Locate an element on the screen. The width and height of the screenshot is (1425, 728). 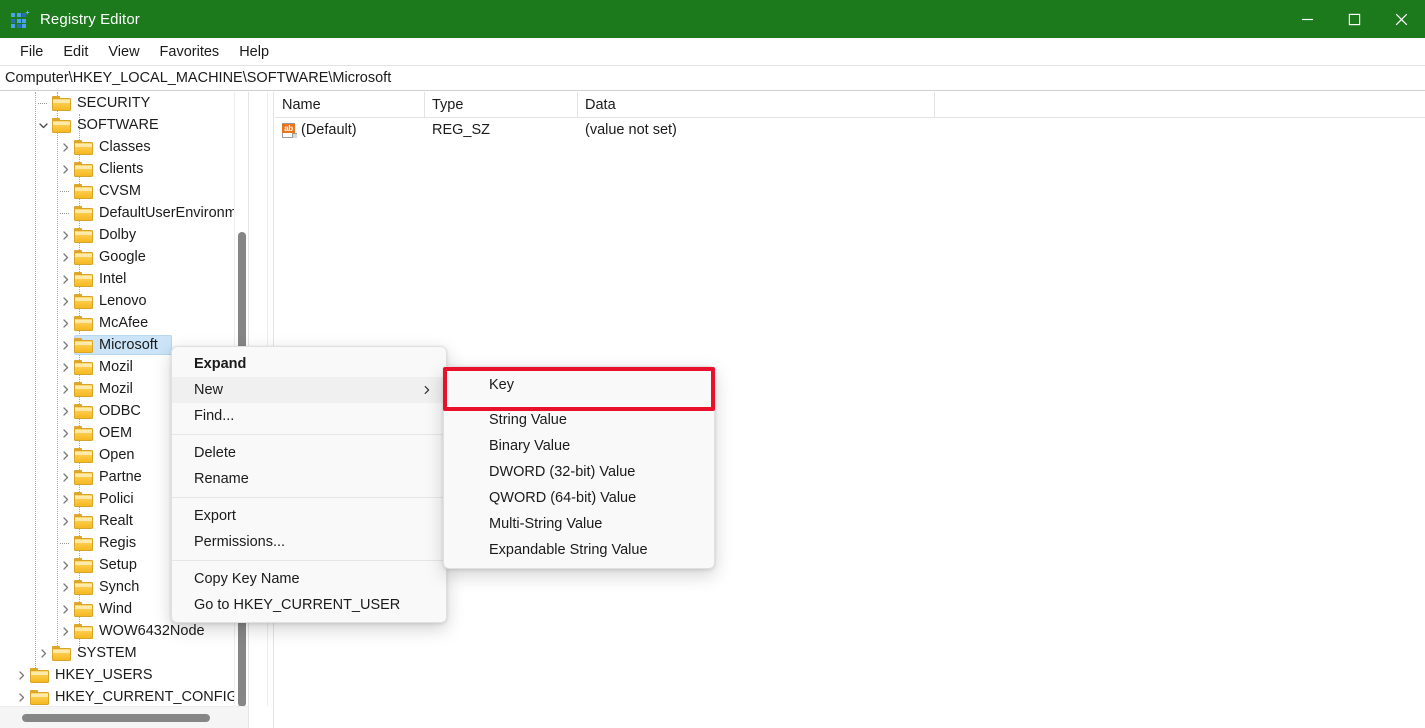
maximize-button is located at coordinates (1354, 19).